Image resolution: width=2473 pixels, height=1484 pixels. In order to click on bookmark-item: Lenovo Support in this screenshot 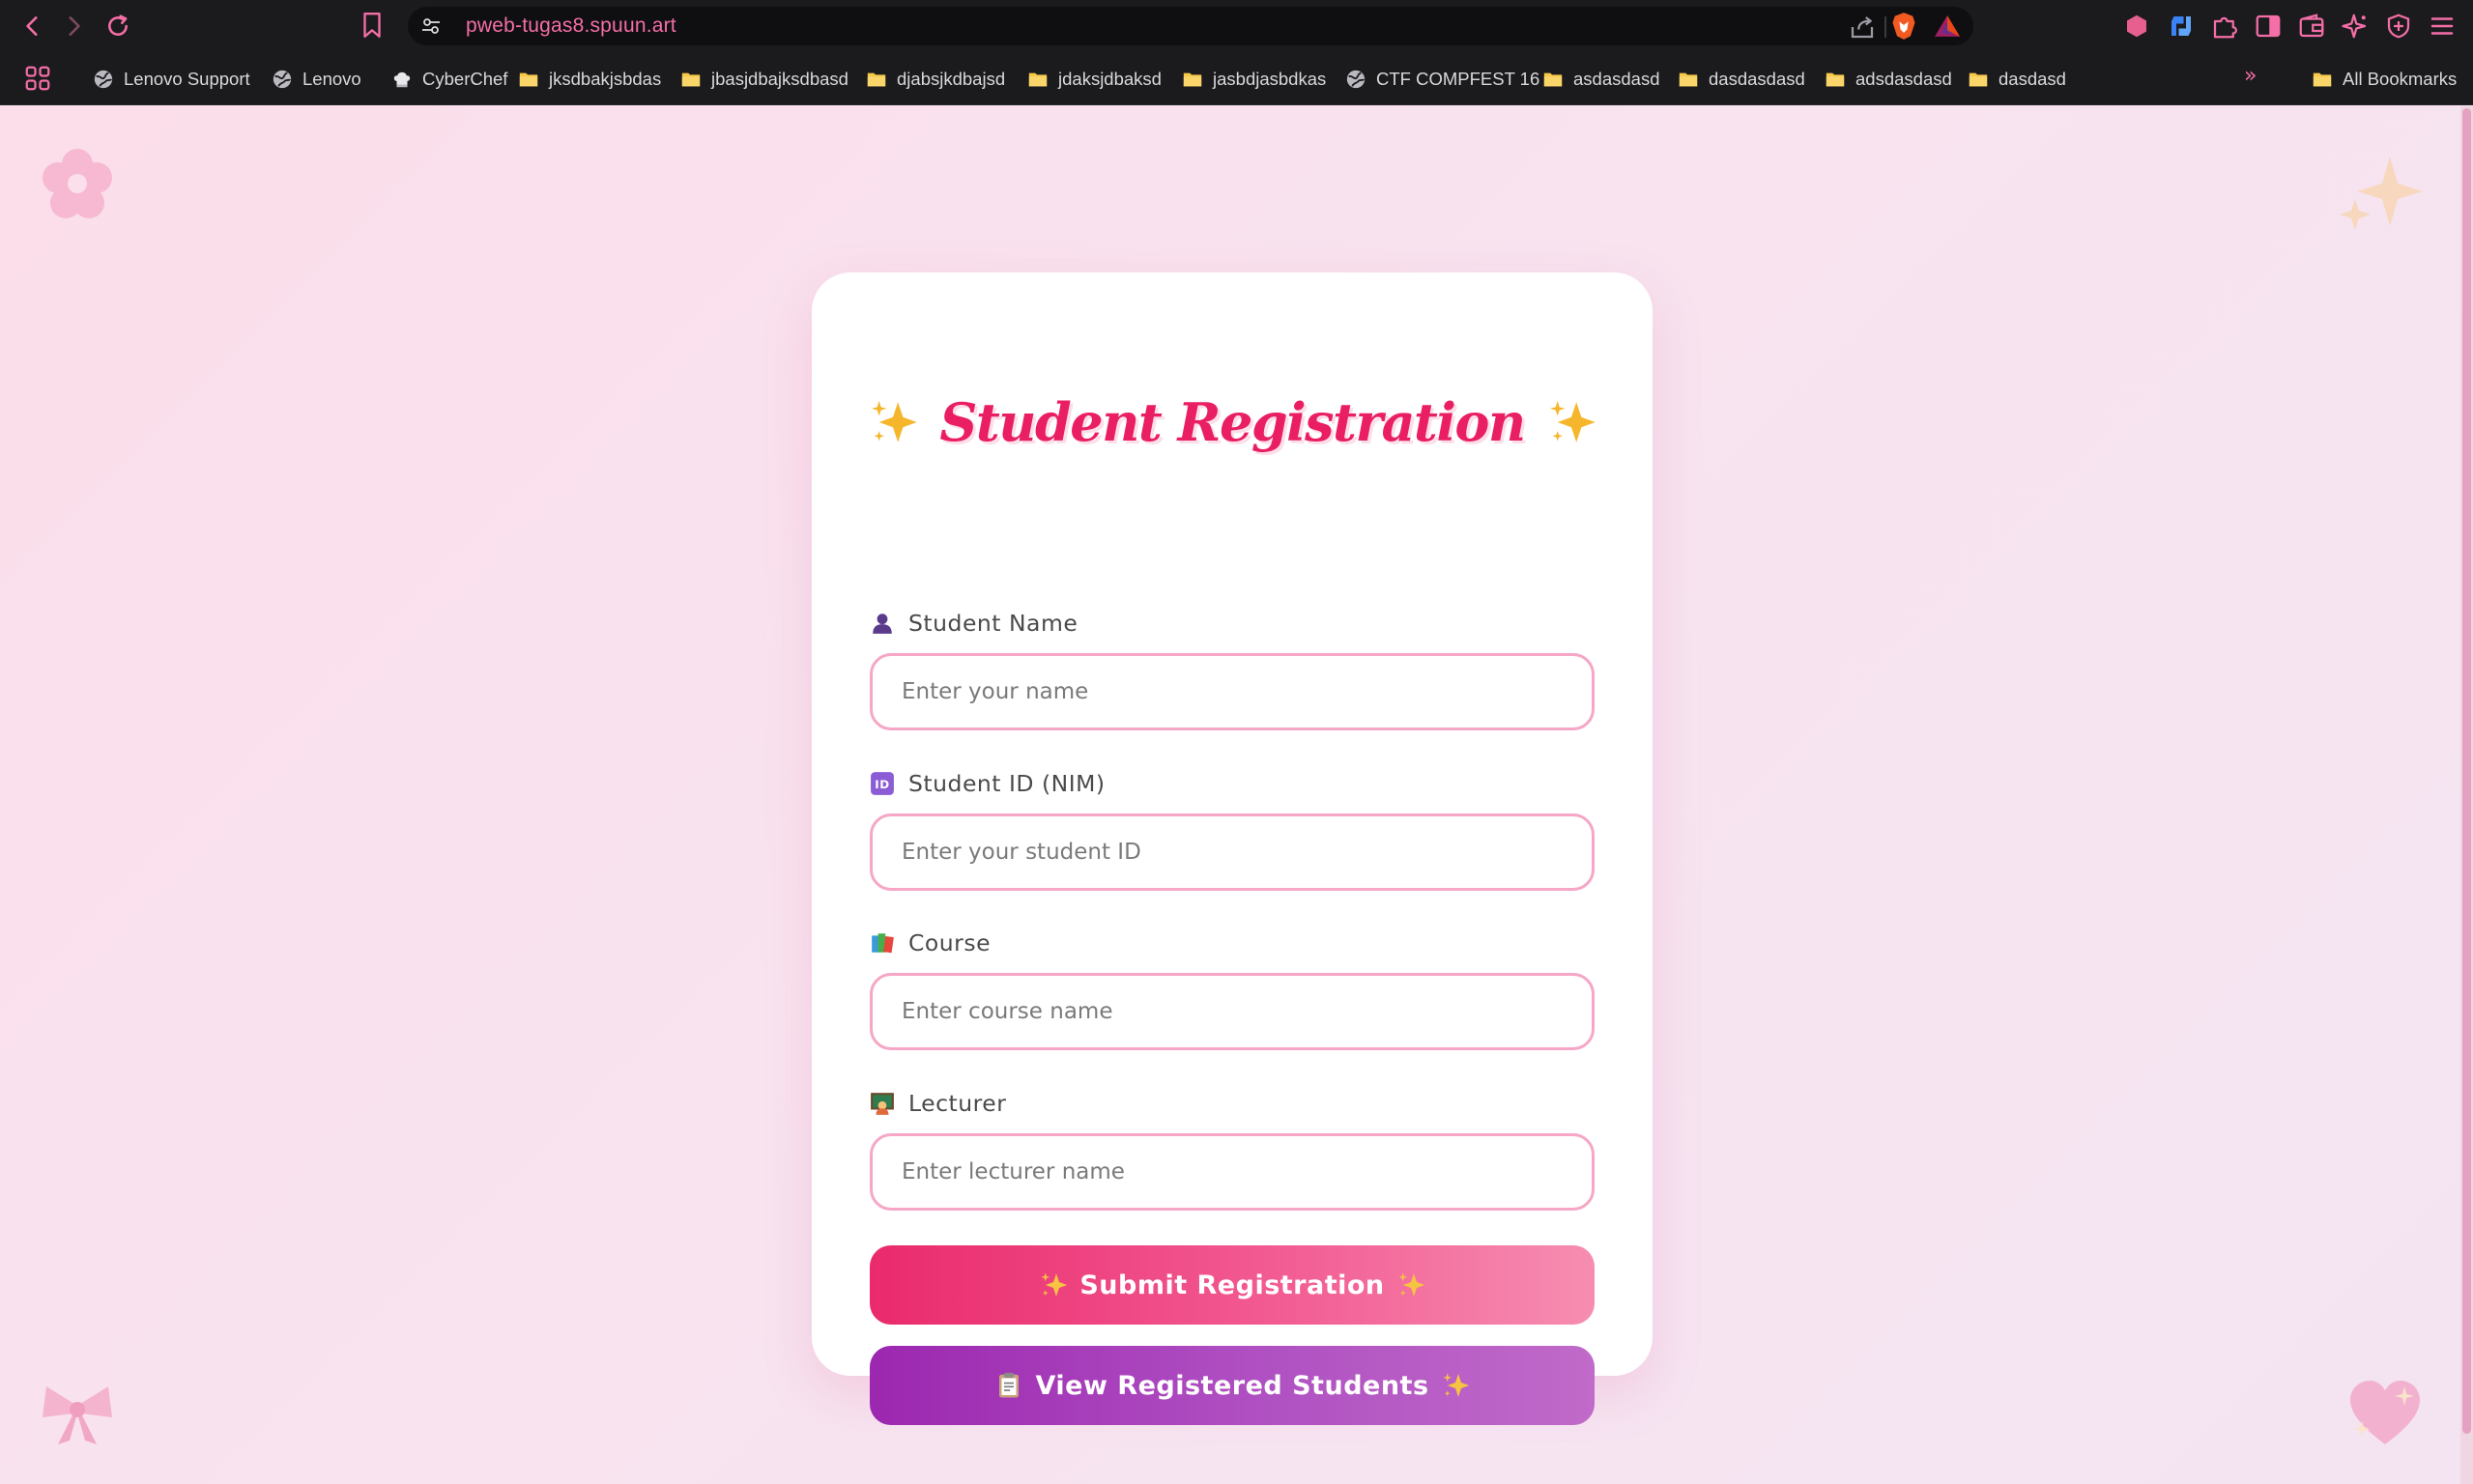, I will do `click(171, 80)`.